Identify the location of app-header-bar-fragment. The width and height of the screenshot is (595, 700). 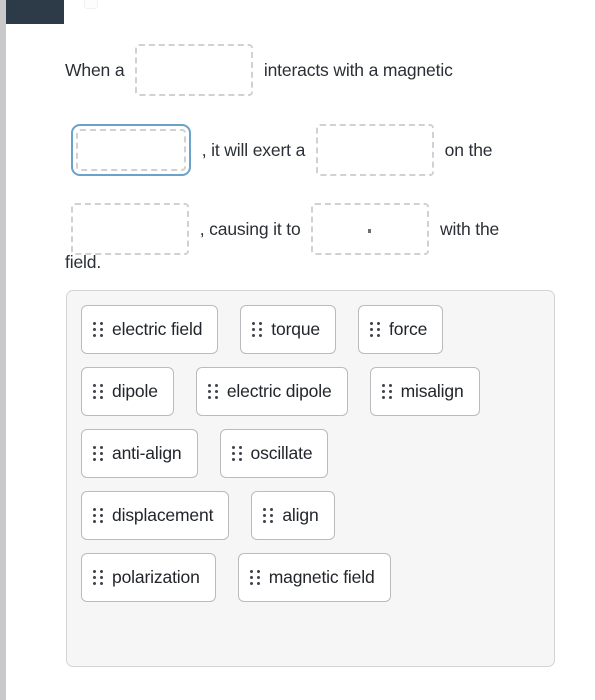
(35, 13).